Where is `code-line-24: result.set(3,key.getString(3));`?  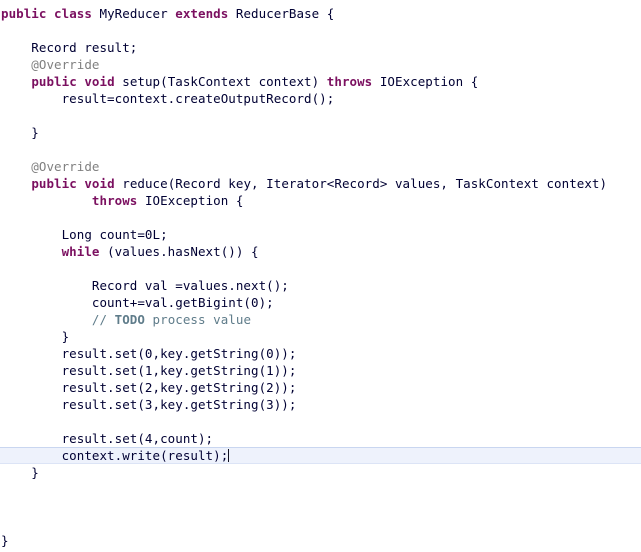
code-line-24: result.set(3,key.getString(3)); is located at coordinates (149, 404).